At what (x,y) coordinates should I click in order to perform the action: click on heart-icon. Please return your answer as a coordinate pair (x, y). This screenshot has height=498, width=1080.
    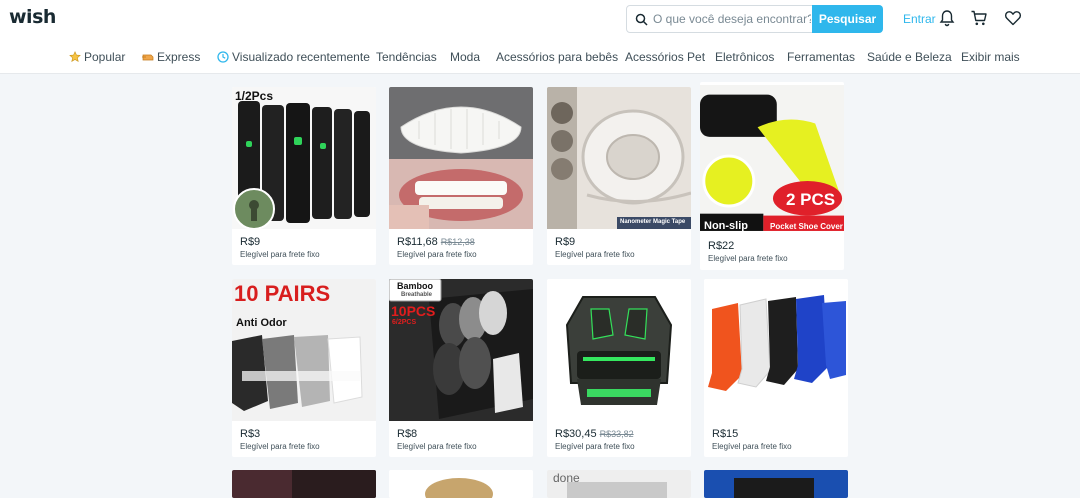
    Looking at the image, I should click on (1013, 18).